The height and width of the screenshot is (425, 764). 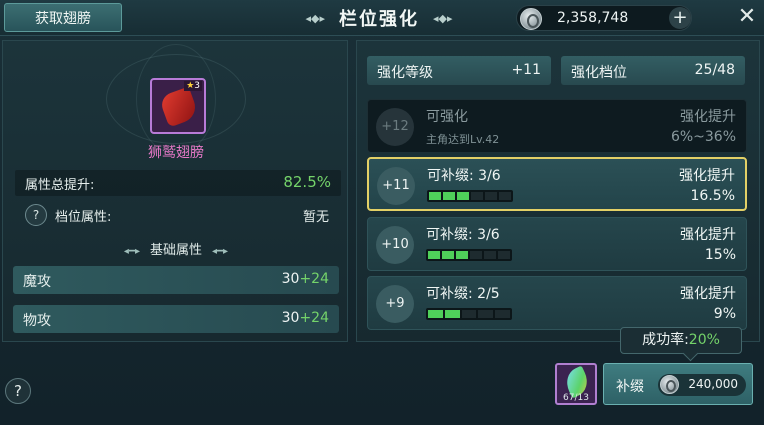 What do you see at coordinates (630, 387) in the screenshot?
I see `repair-label: 补缀` at bounding box center [630, 387].